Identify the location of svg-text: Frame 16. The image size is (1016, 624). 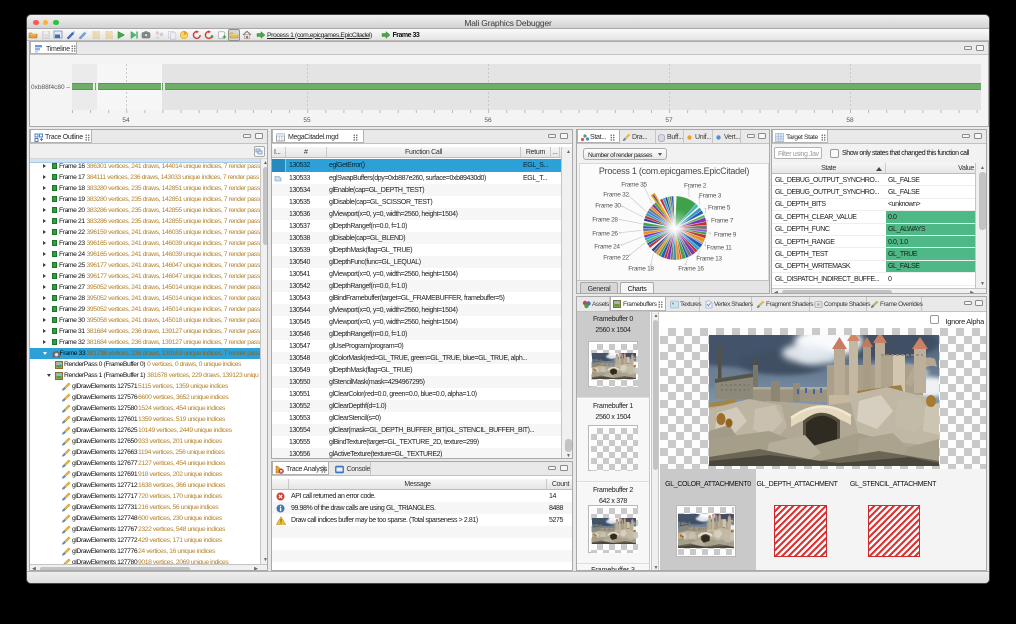
(691, 269).